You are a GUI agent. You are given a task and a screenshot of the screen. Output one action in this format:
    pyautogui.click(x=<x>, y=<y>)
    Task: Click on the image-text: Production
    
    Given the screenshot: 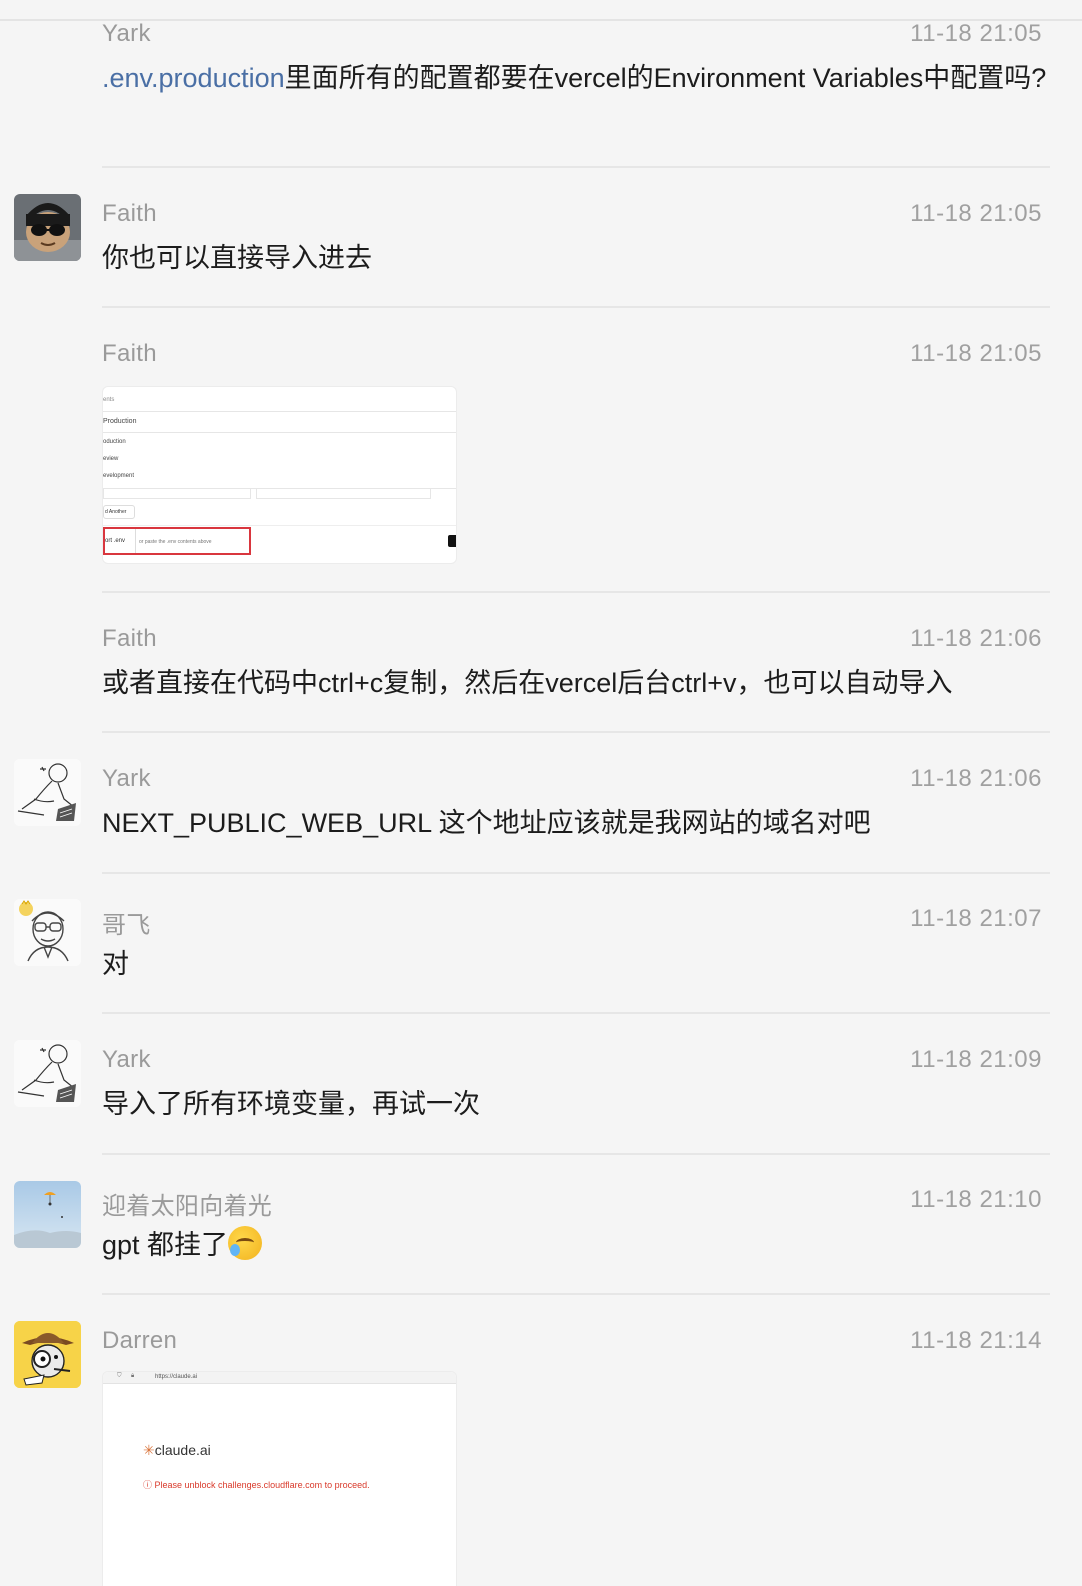 What is the action you would take?
    pyautogui.click(x=120, y=421)
    